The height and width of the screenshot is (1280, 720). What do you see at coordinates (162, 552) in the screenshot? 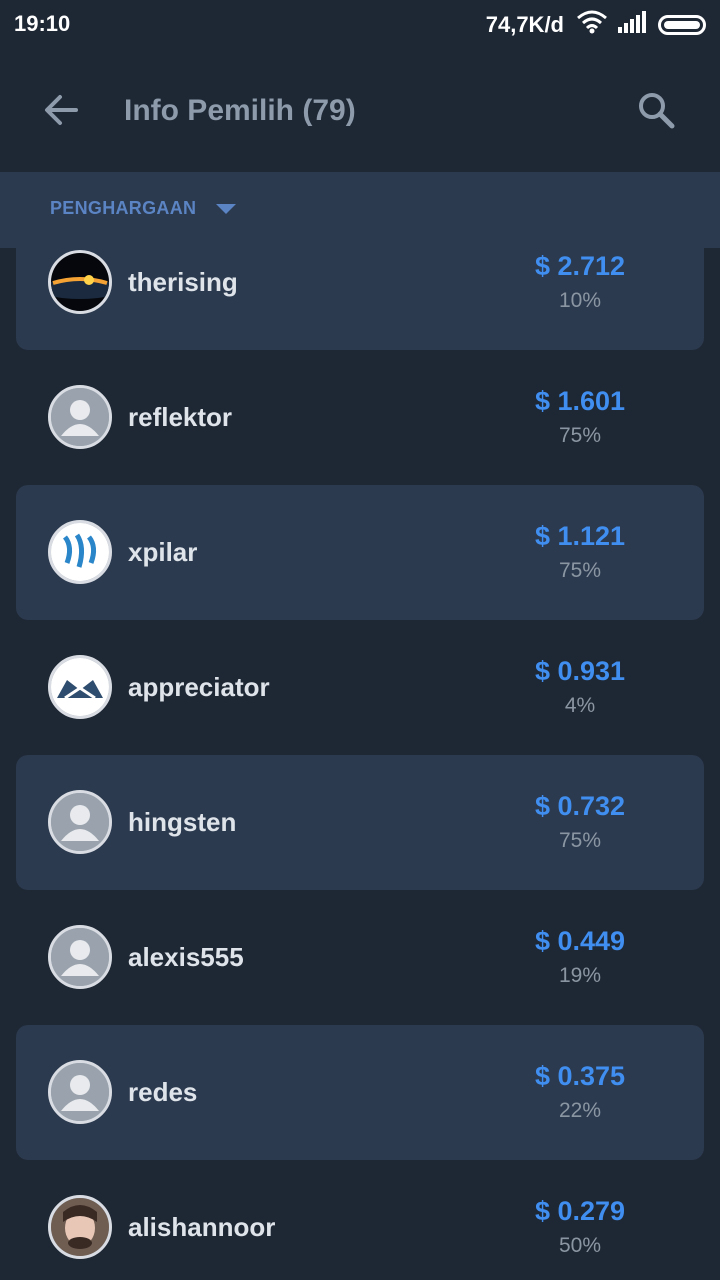
I see `voter-username: xpilar` at bounding box center [162, 552].